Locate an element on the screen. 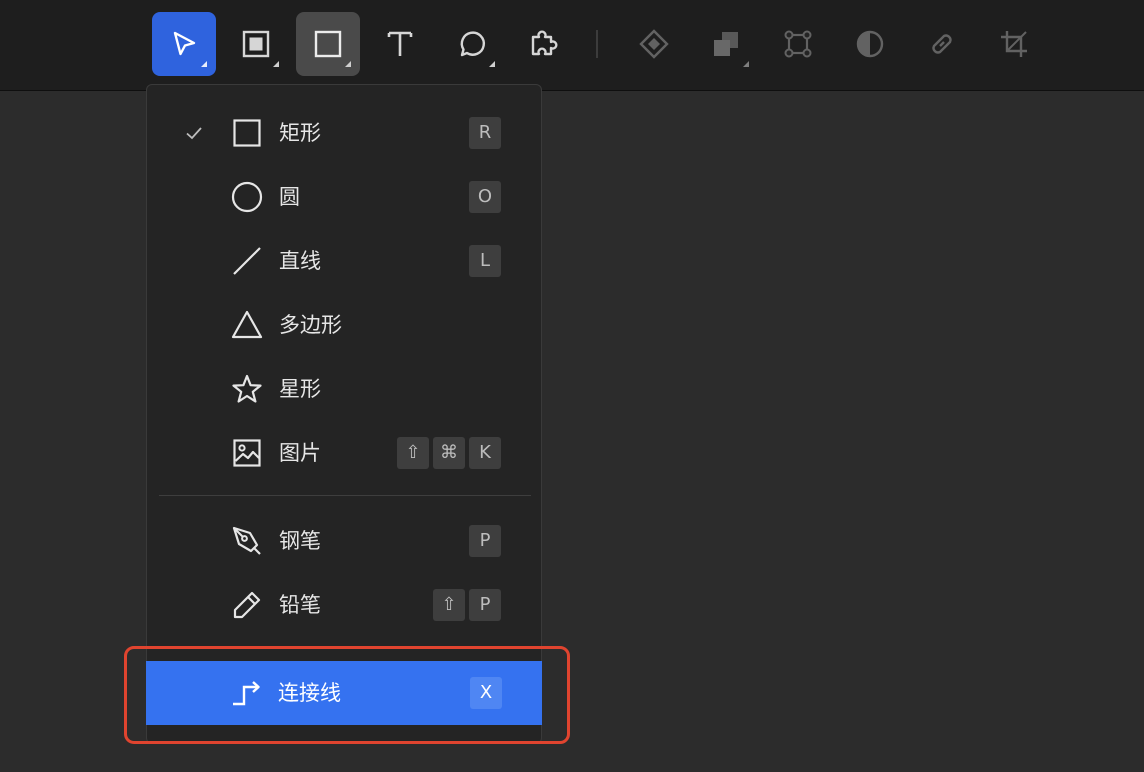 Image resolution: width=1144 pixels, height=772 pixels. link-icon is located at coordinates (942, 44).